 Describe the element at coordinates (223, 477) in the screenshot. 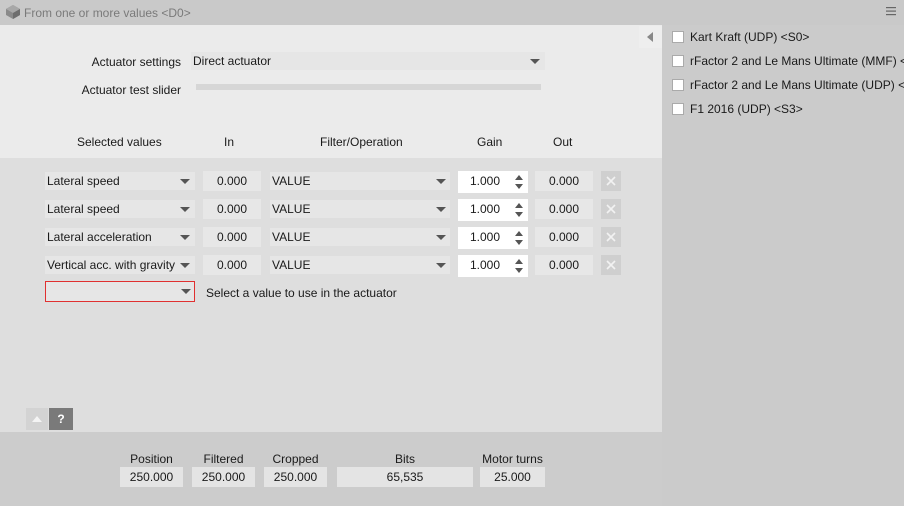

I see `filtered-value: 250.000` at that location.